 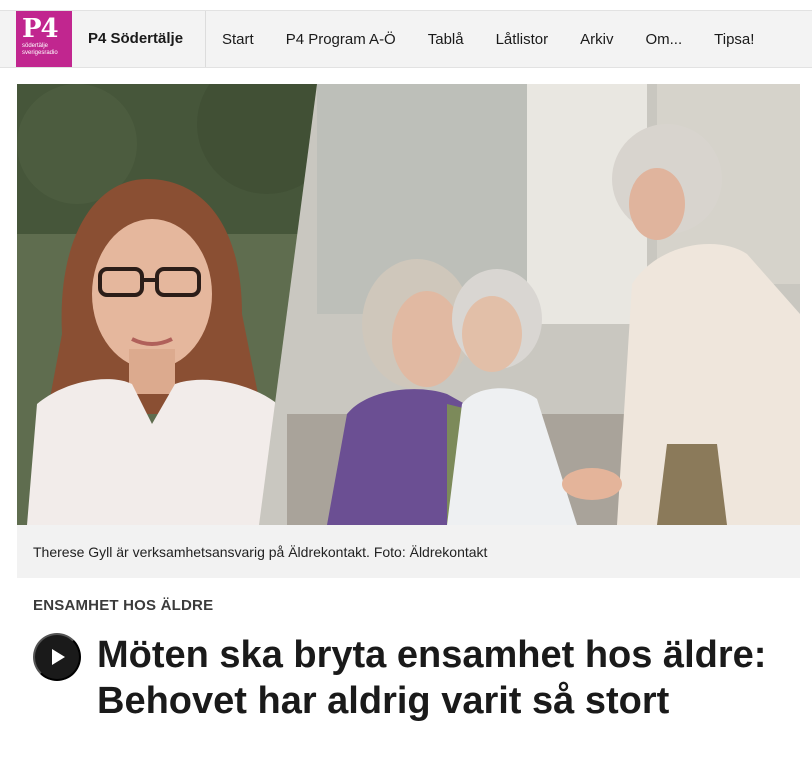 What do you see at coordinates (446, 39) in the screenshot?
I see `nav-item-tabla: Tablå` at bounding box center [446, 39].